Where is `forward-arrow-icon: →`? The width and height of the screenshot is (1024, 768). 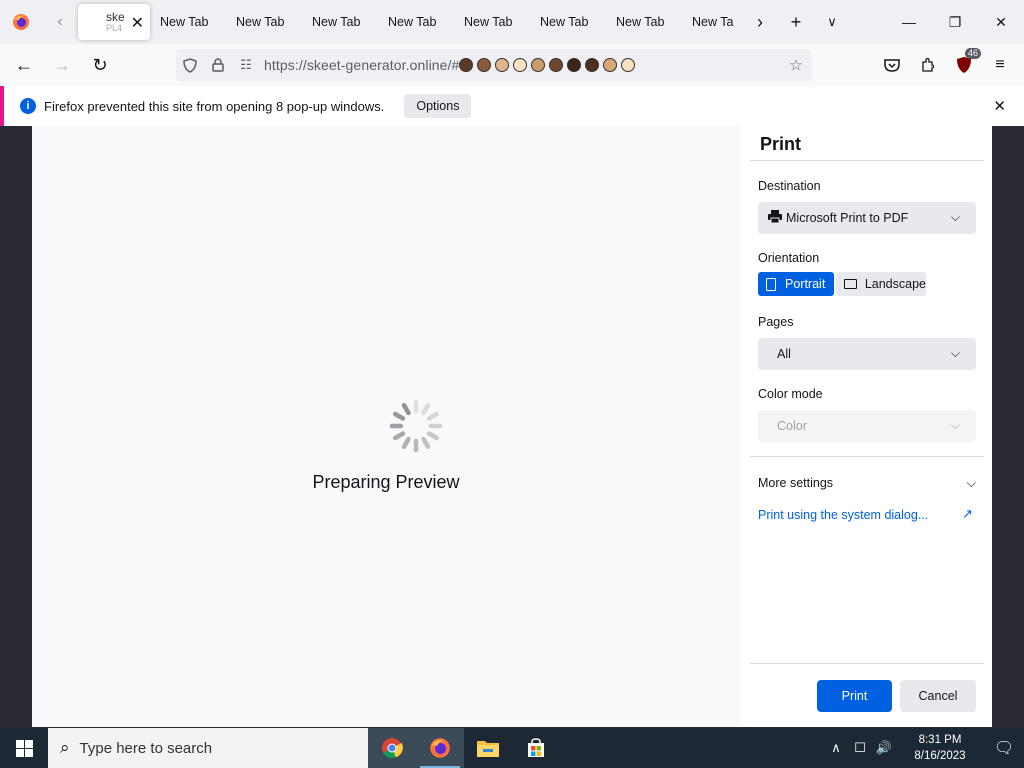 forward-arrow-icon: → is located at coordinates (62, 65).